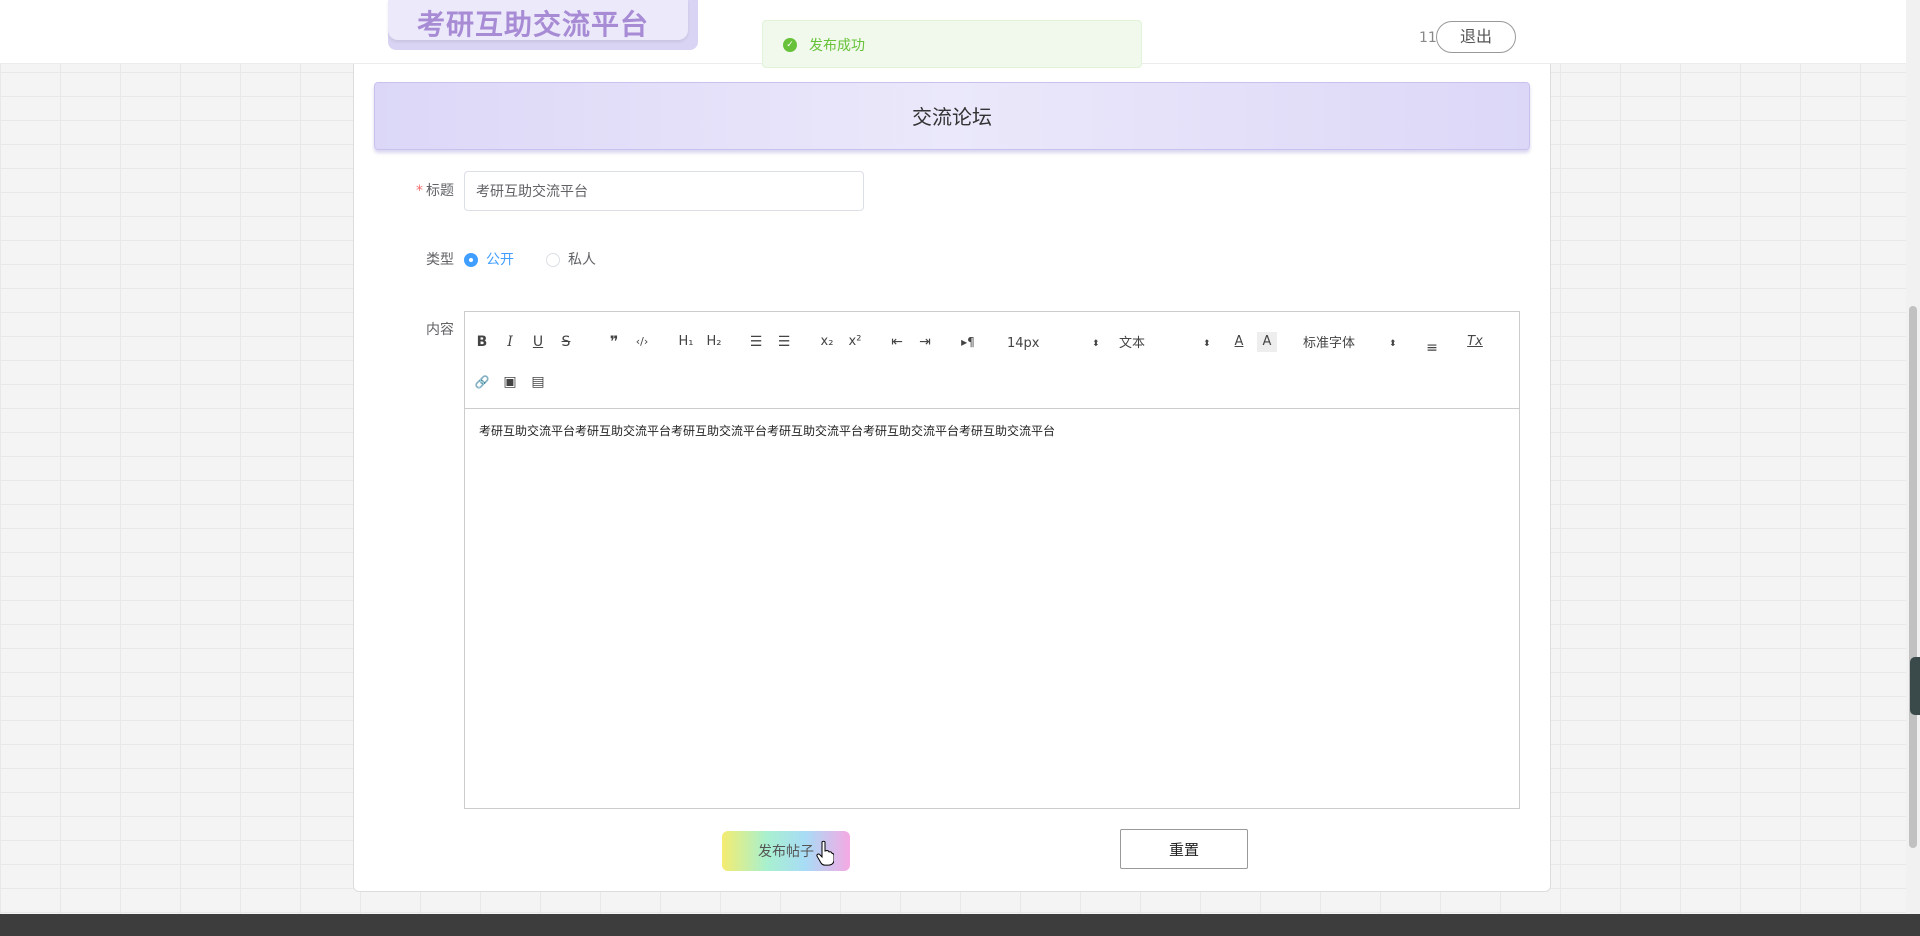 The height and width of the screenshot is (936, 1920). I want to click on indent-icon: ⇥, so click(925, 342).